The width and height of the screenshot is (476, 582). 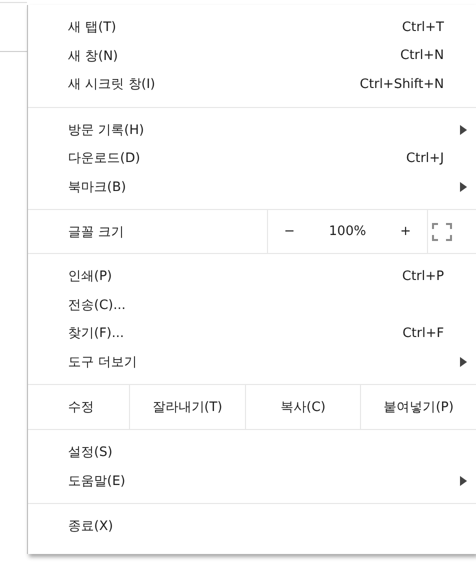 I want to click on edit-action-button: 잘라내기(T), so click(x=188, y=407).